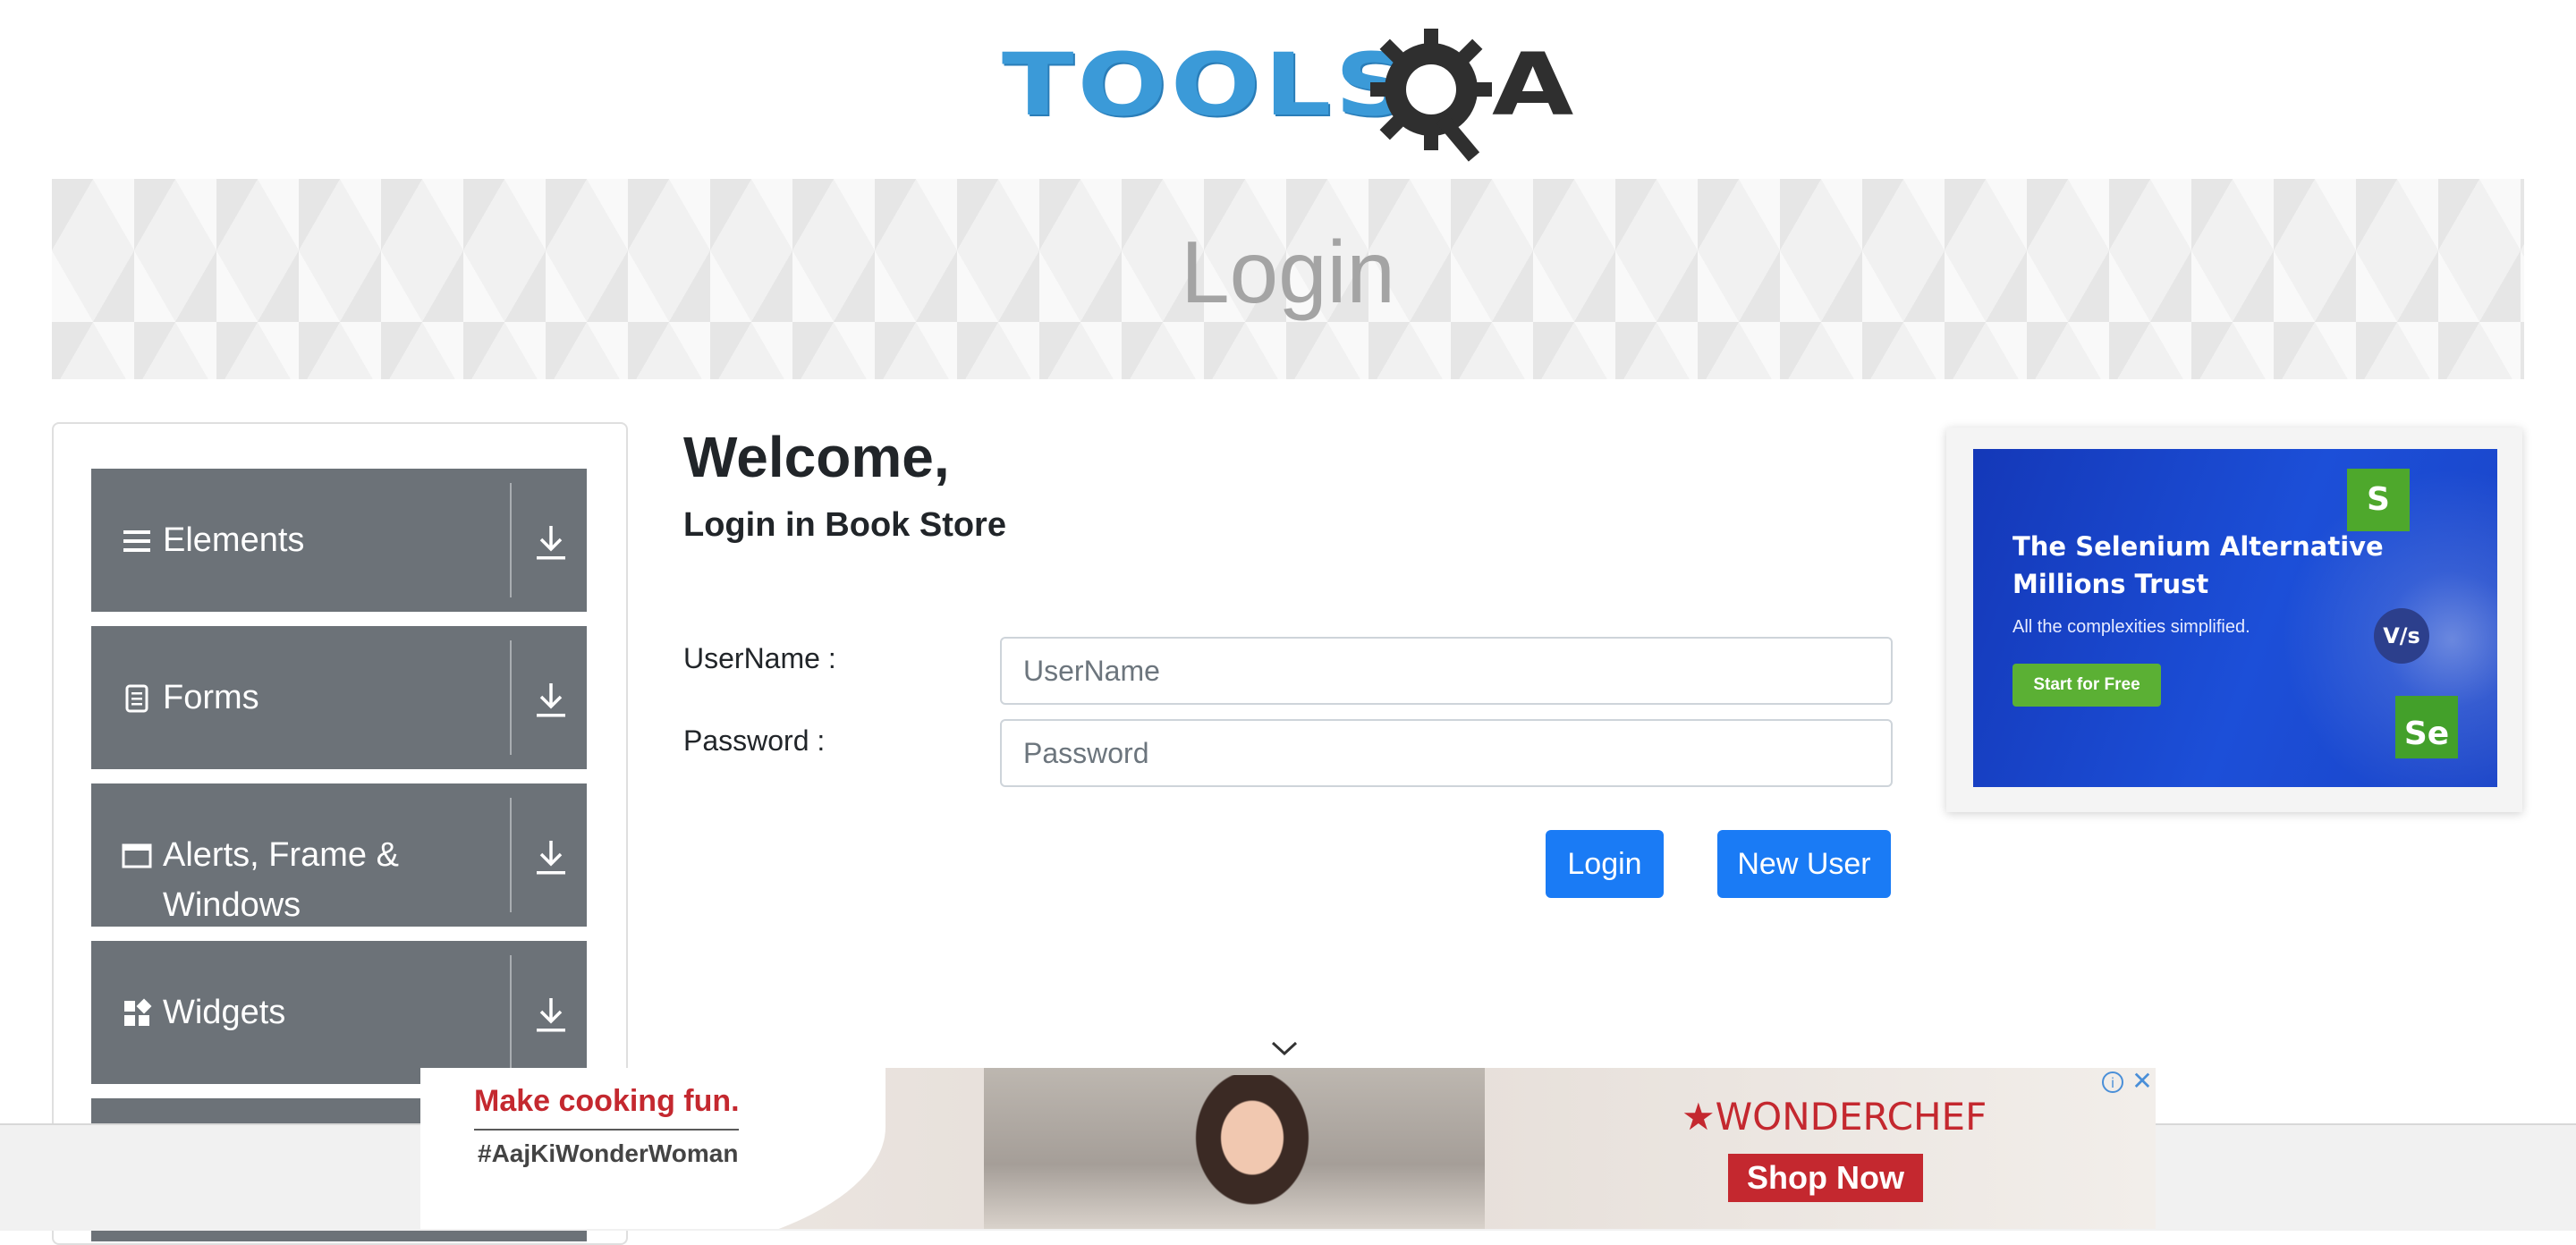  I want to click on hamburger-icon, so click(136, 541).